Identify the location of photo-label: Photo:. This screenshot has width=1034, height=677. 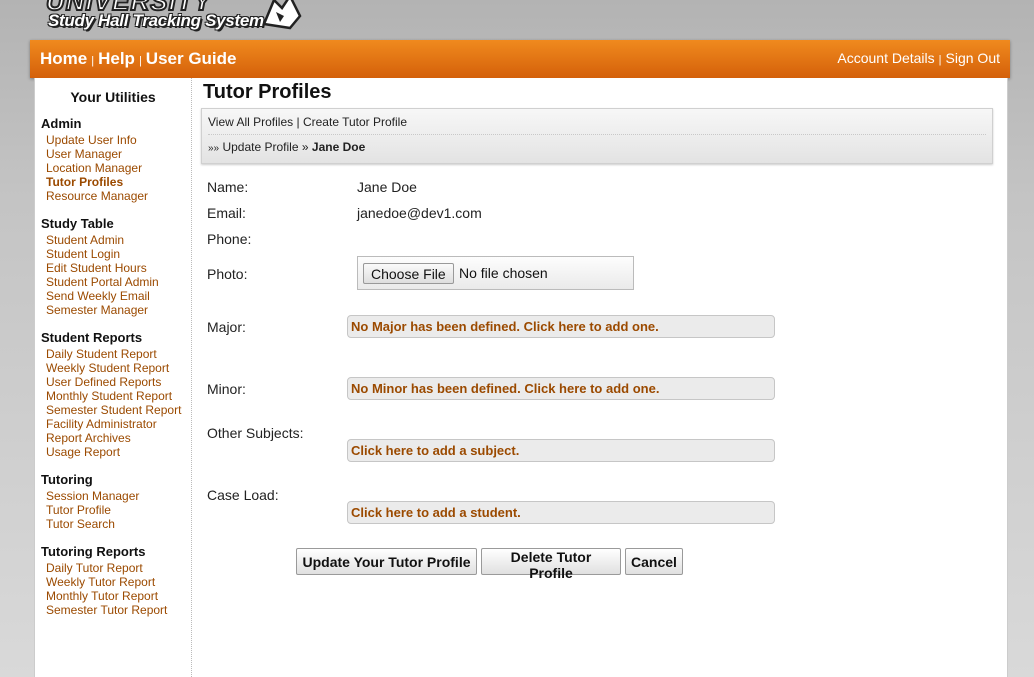
(227, 274).